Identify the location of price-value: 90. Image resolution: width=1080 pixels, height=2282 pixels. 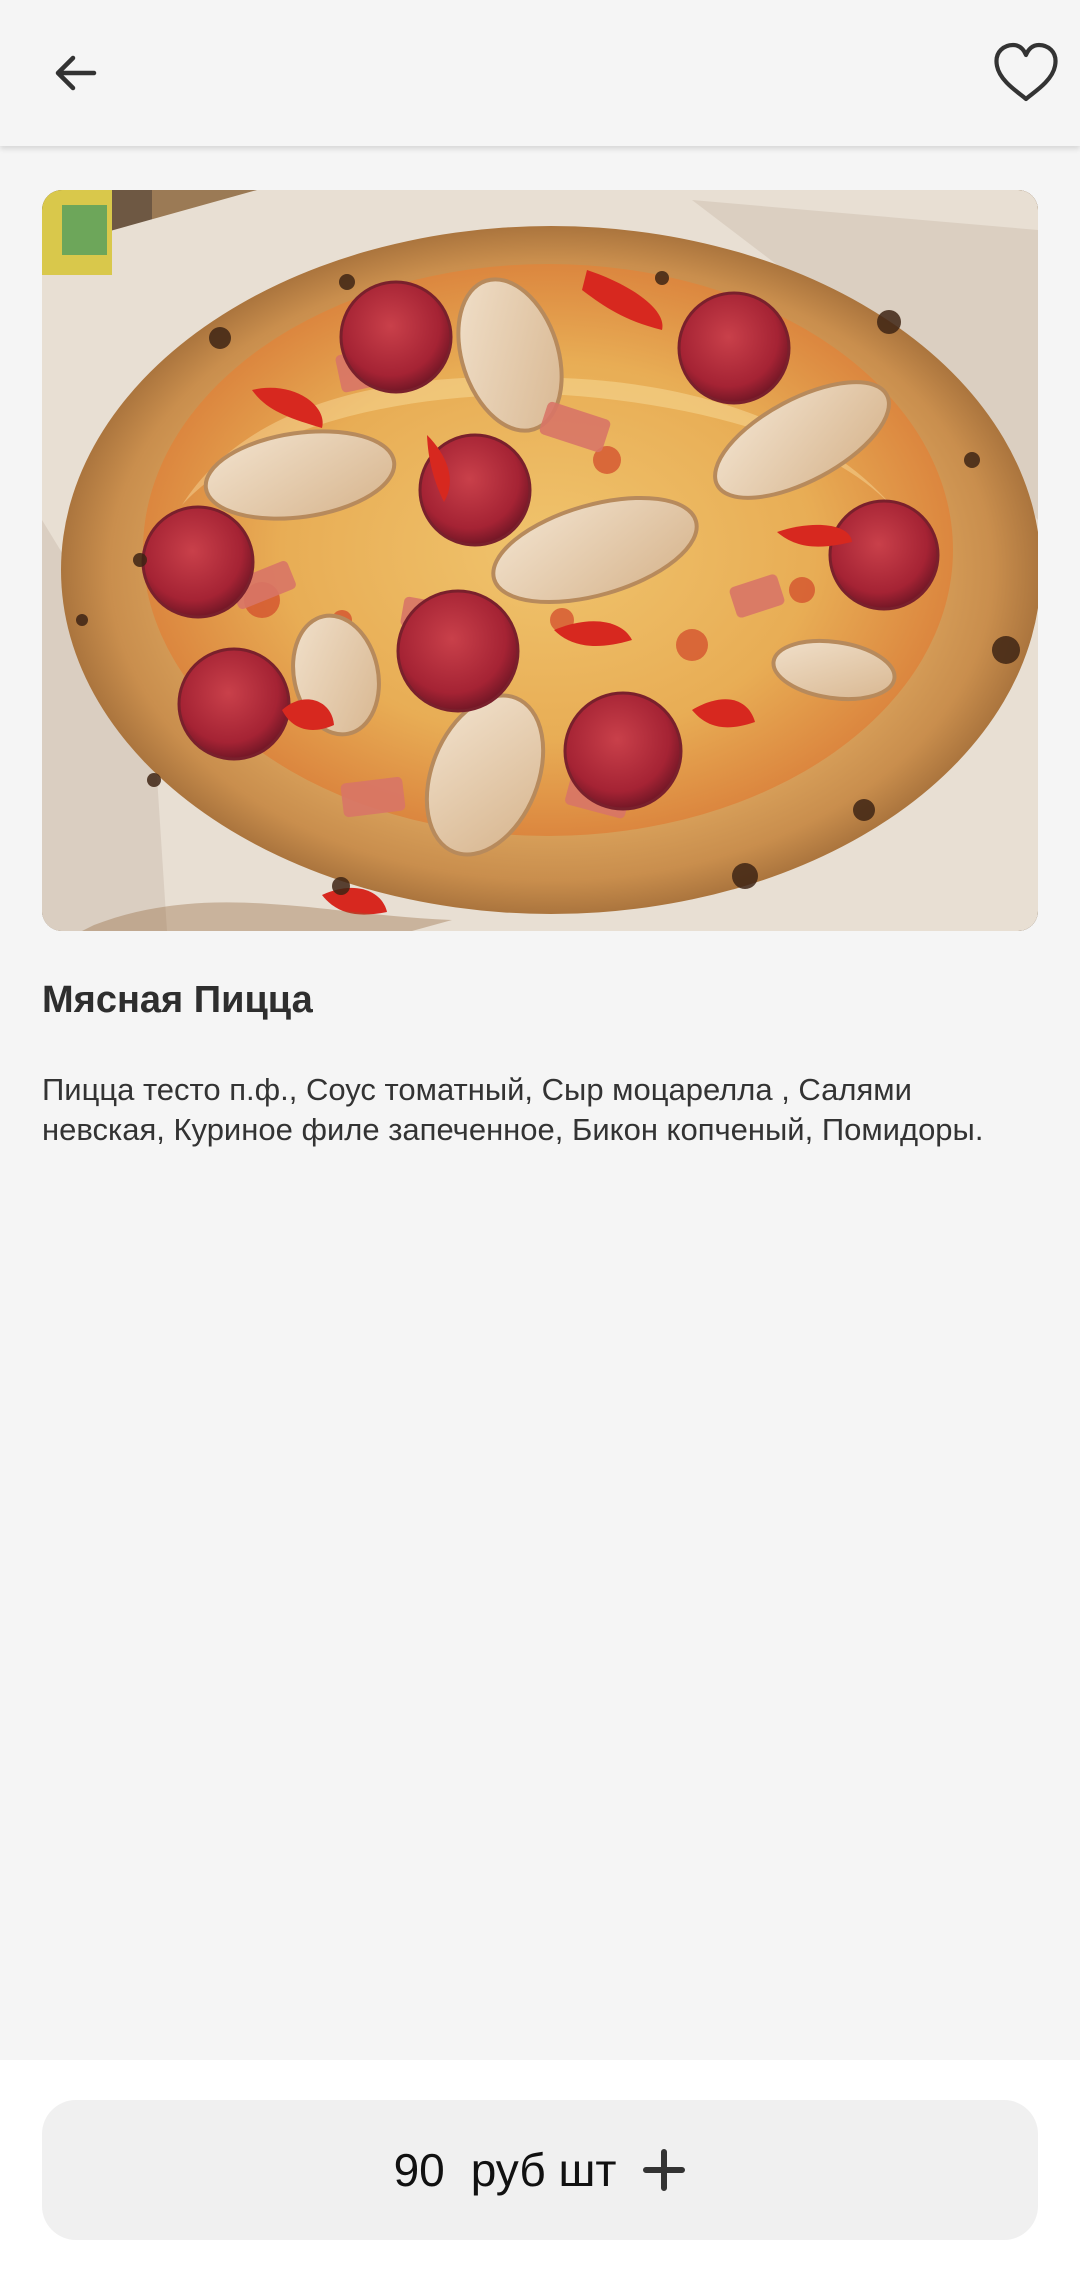
(419, 2170).